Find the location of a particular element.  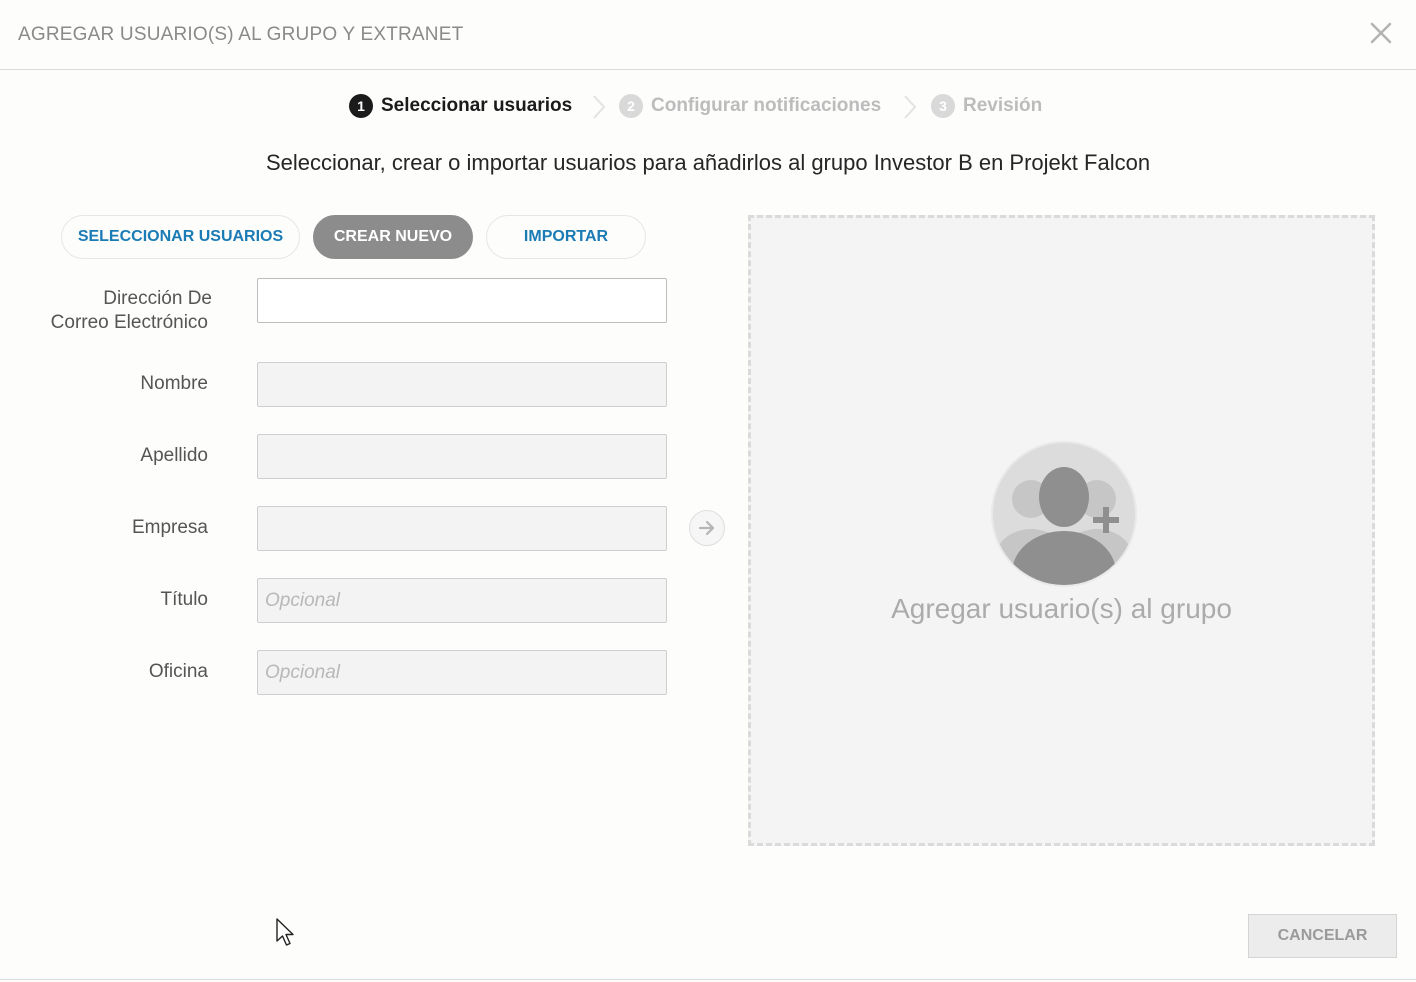

email-field is located at coordinates (462, 300).